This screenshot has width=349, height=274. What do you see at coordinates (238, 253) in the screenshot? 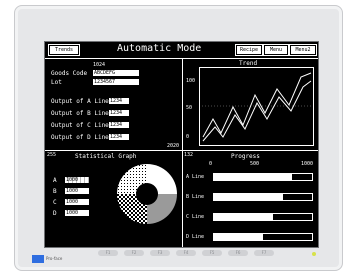
I see `function-key-6: F6` at bounding box center [238, 253].